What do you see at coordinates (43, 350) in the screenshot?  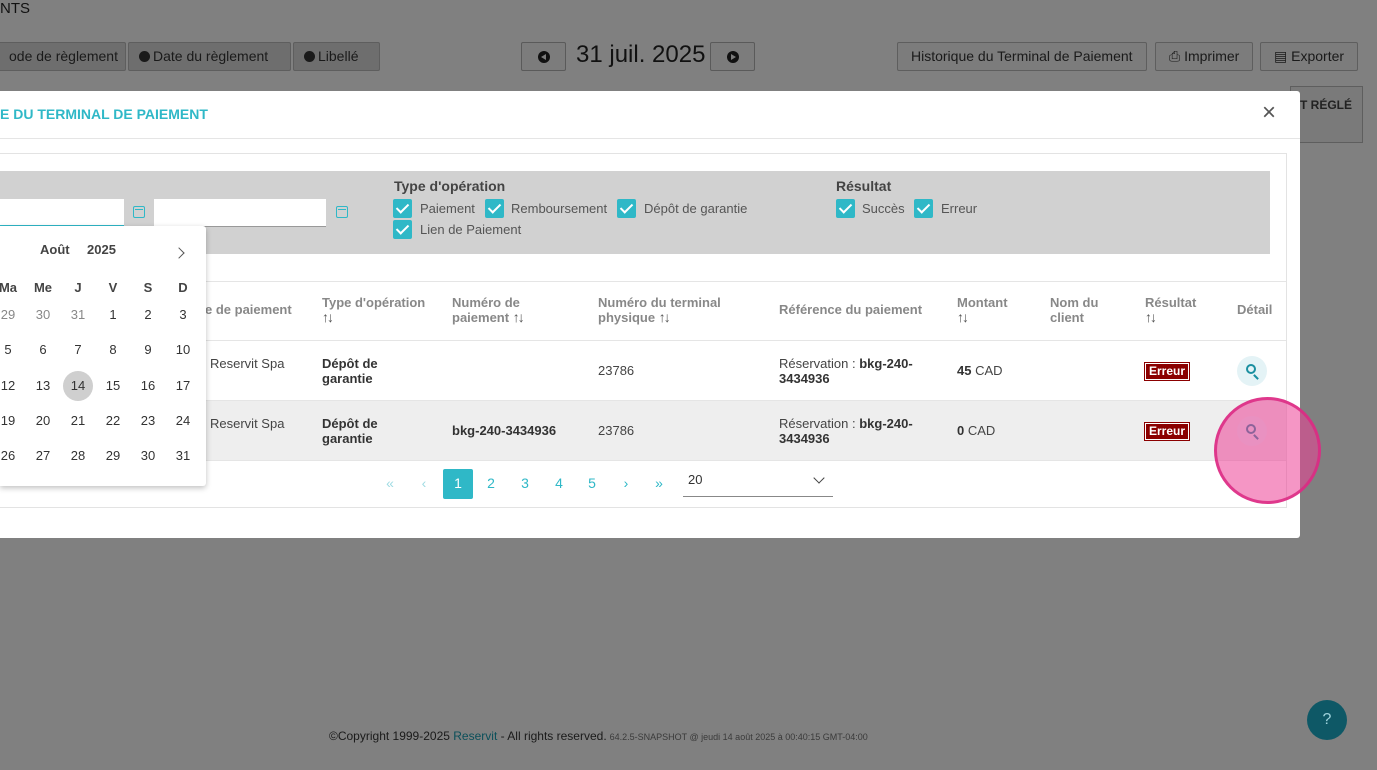 I see `calendar-day: 6` at bounding box center [43, 350].